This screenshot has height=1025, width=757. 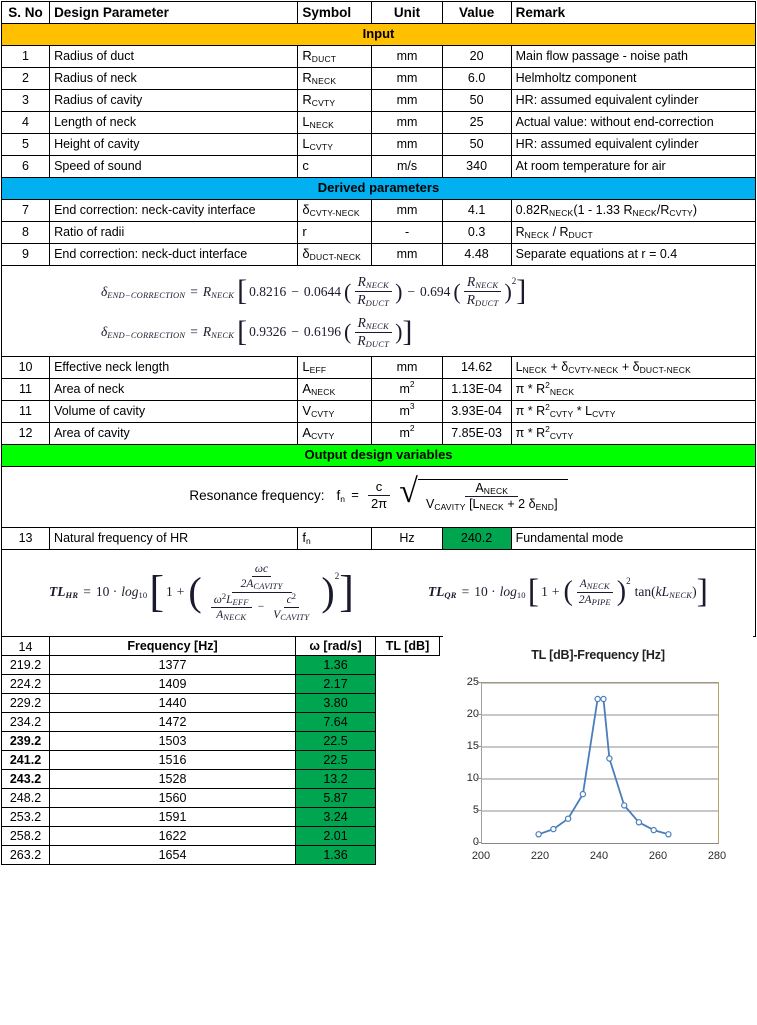 I want to click on output-symbol: fn, so click(x=335, y=538).